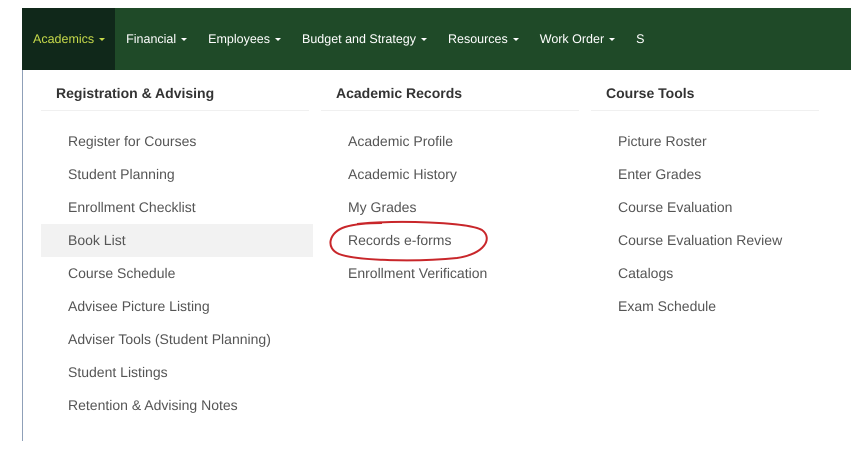 Image resolution: width=851 pixels, height=461 pixels. Describe the element at coordinates (483, 39) in the screenshot. I see `nav-tab: Resources` at that location.